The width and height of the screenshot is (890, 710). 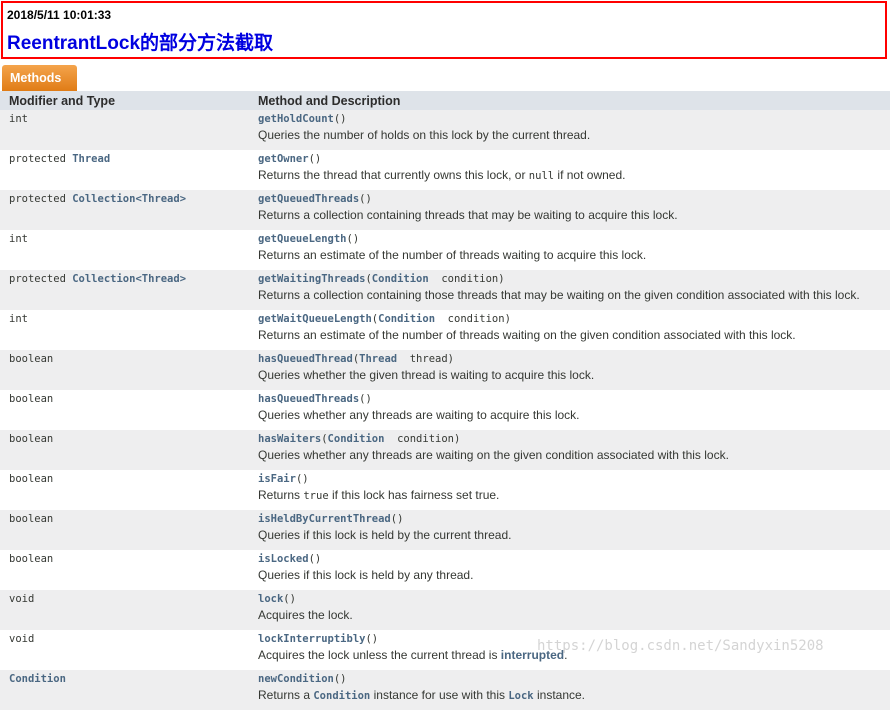 What do you see at coordinates (473, 319) in the screenshot?
I see `param-name: condition)` at bounding box center [473, 319].